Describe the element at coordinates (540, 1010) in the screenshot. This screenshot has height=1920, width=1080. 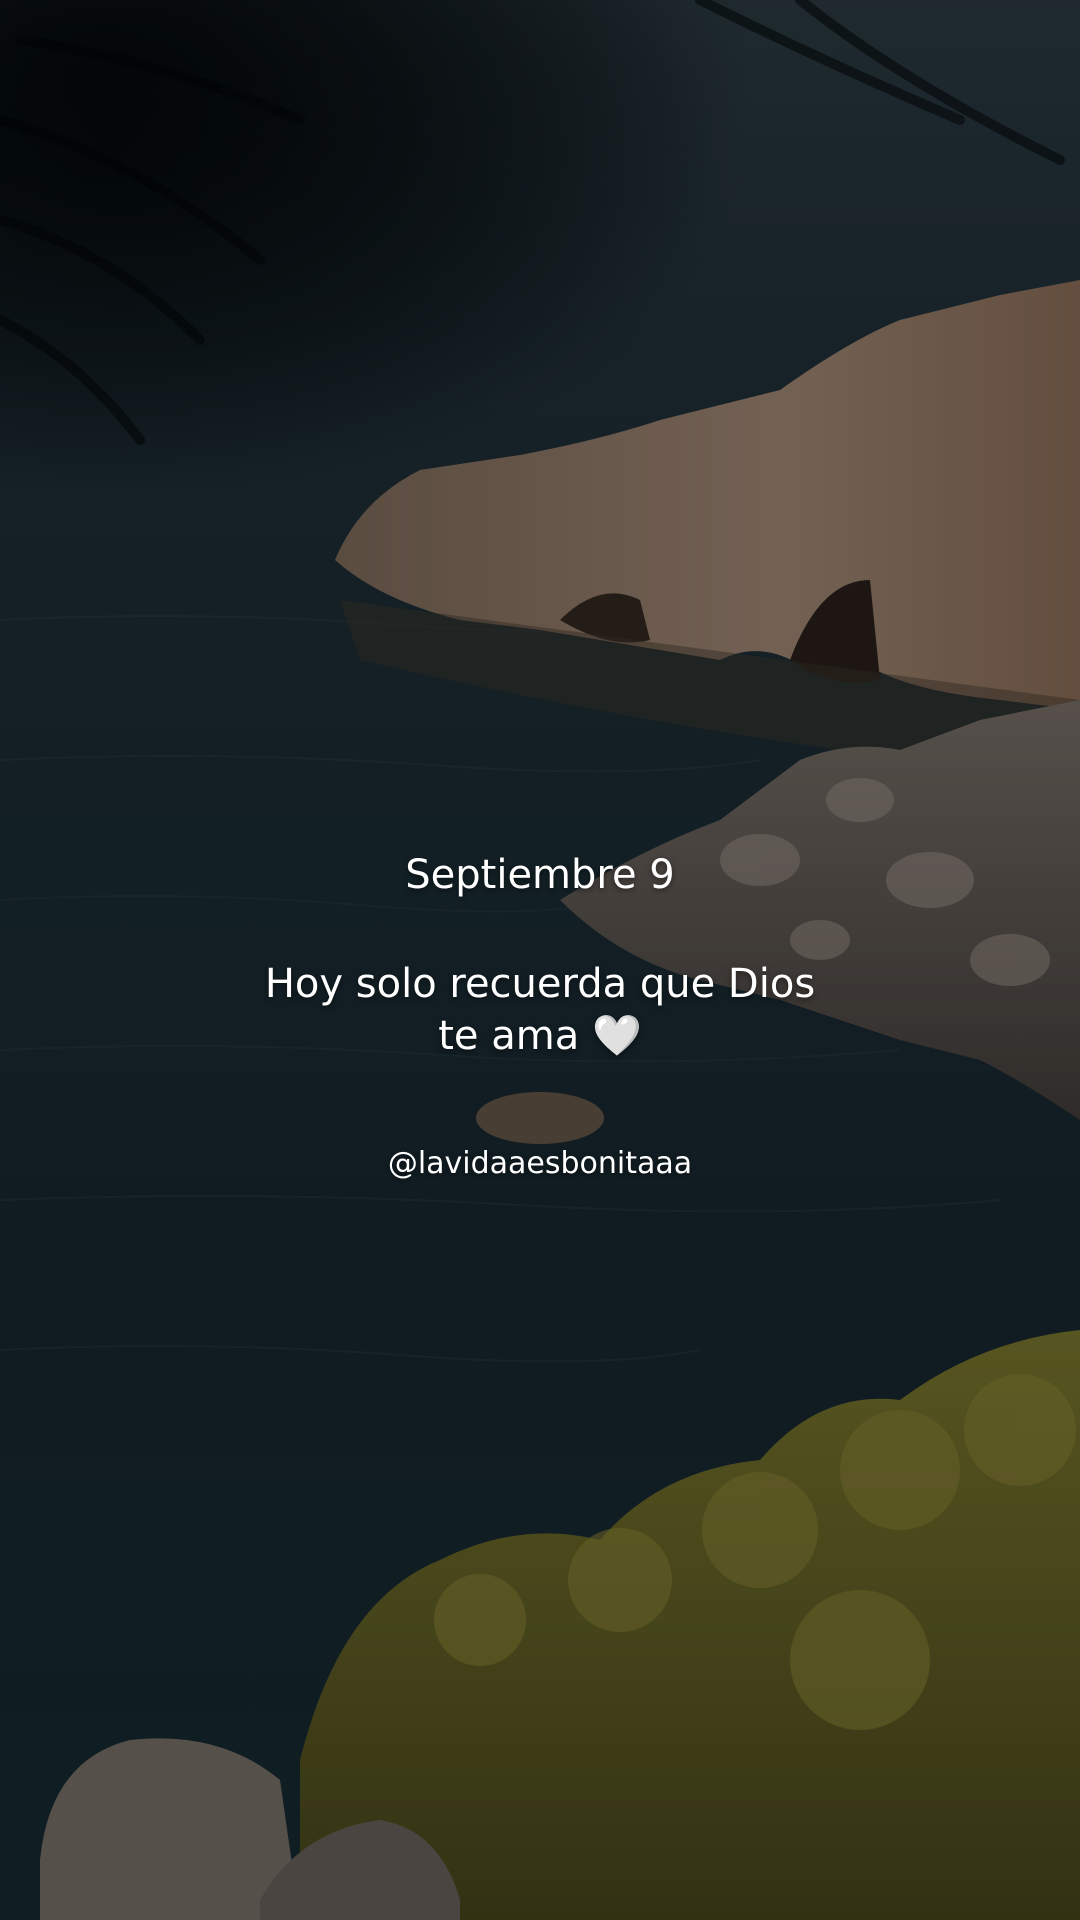
I see `post-message: Hoy solo recuerda que Dios te ama 🤍` at that location.